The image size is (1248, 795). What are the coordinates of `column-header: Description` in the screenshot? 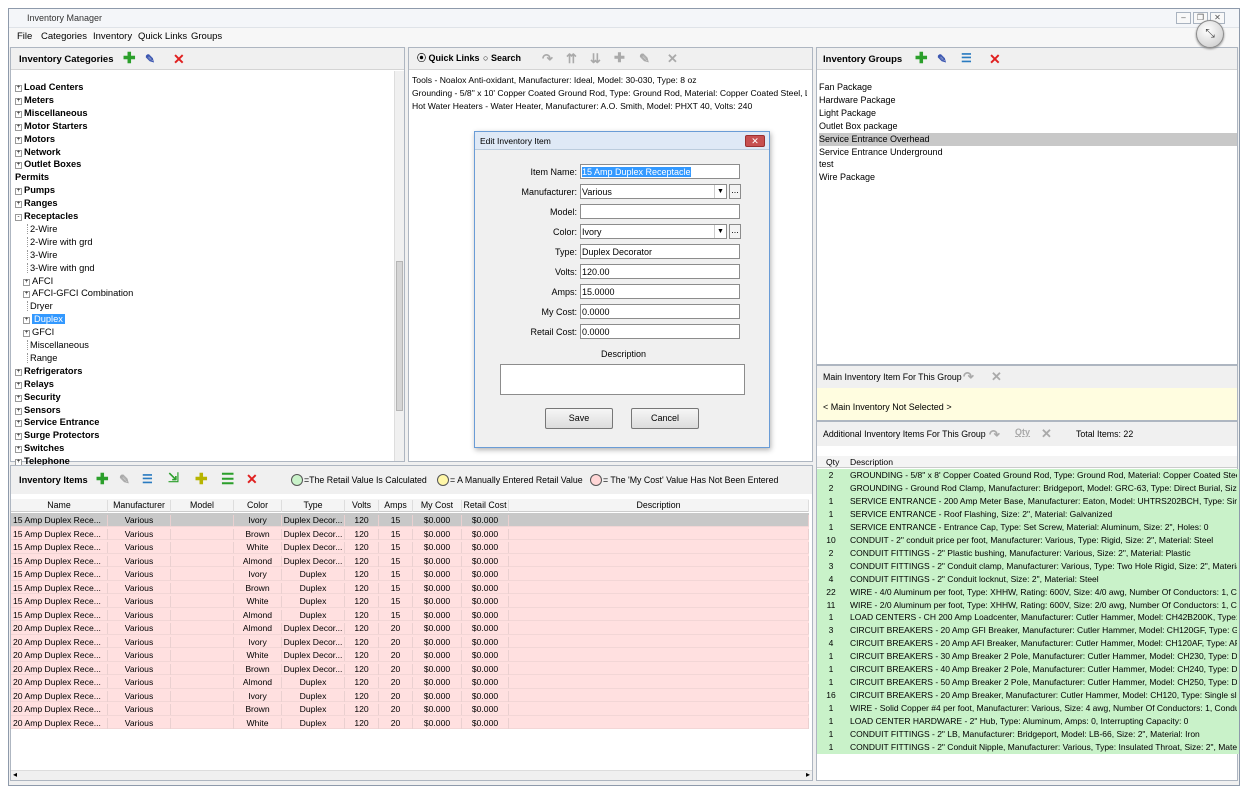 It's located at (659, 506).